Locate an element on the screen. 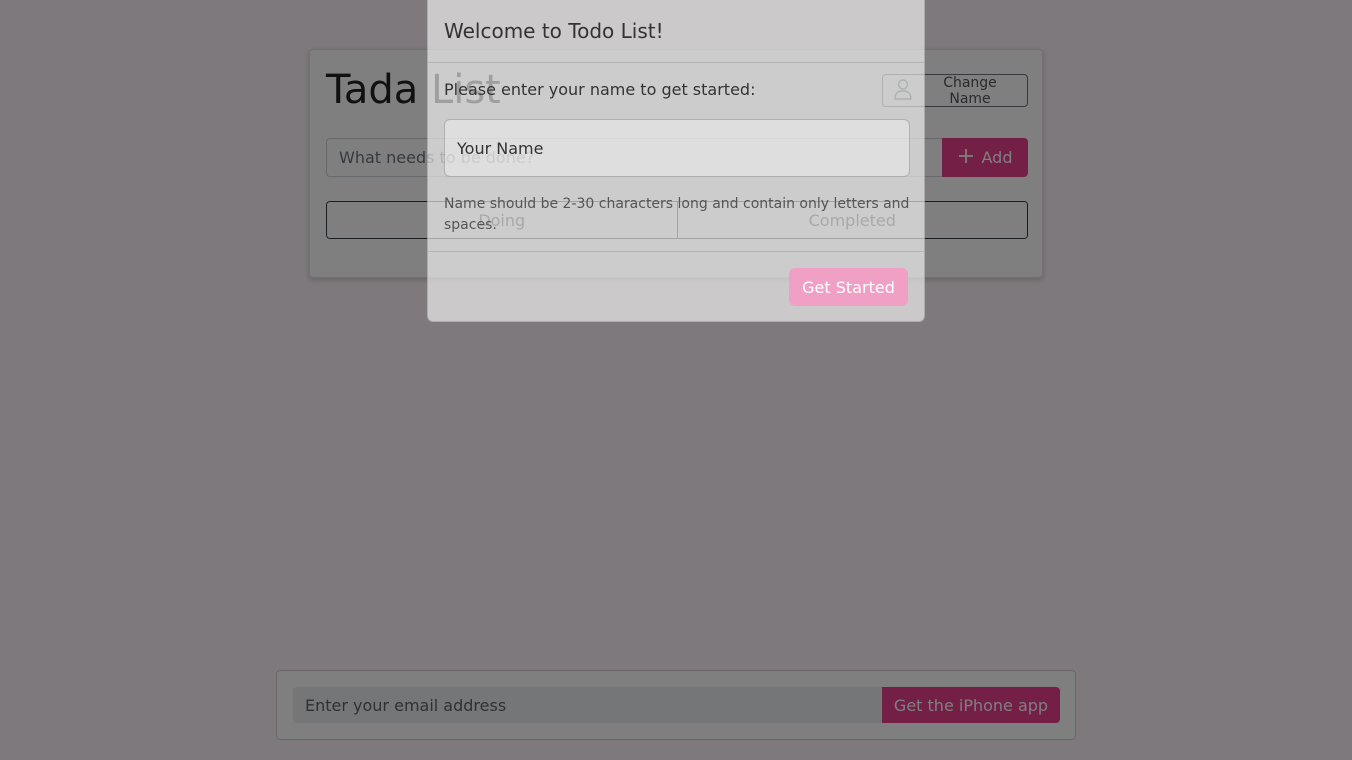  name-prompt: Please enter your name to get started: is located at coordinates (600, 89).